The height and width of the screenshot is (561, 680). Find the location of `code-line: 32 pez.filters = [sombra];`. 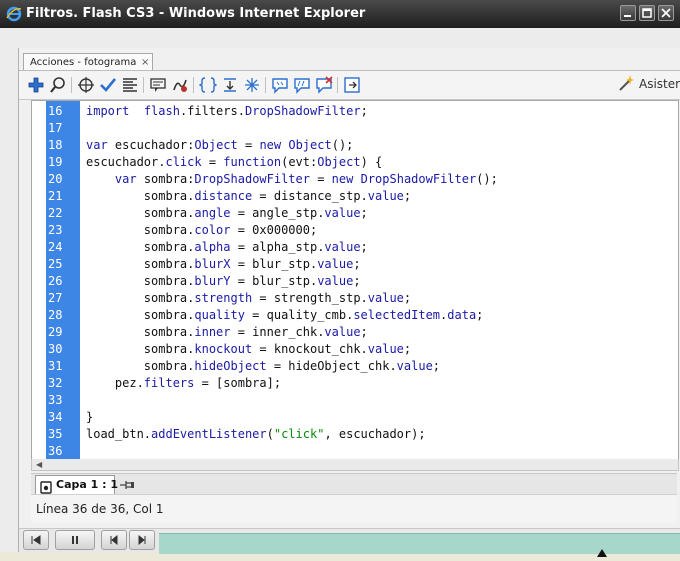

code-line: 32 pez.filters = [sombra]; is located at coordinates (363, 383).